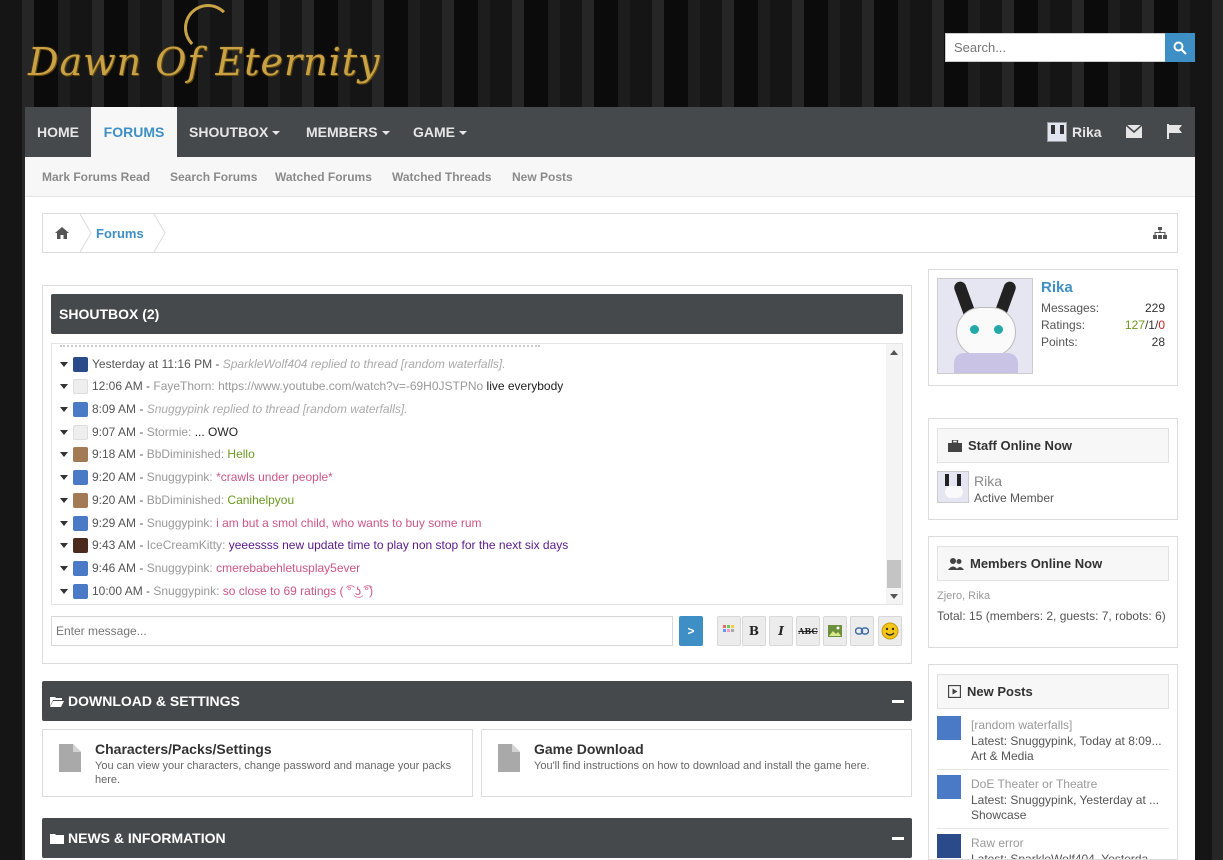  What do you see at coordinates (894, 352) in the screenshot?
I see `scroll-up-icon` at bounding box center [894, 352].